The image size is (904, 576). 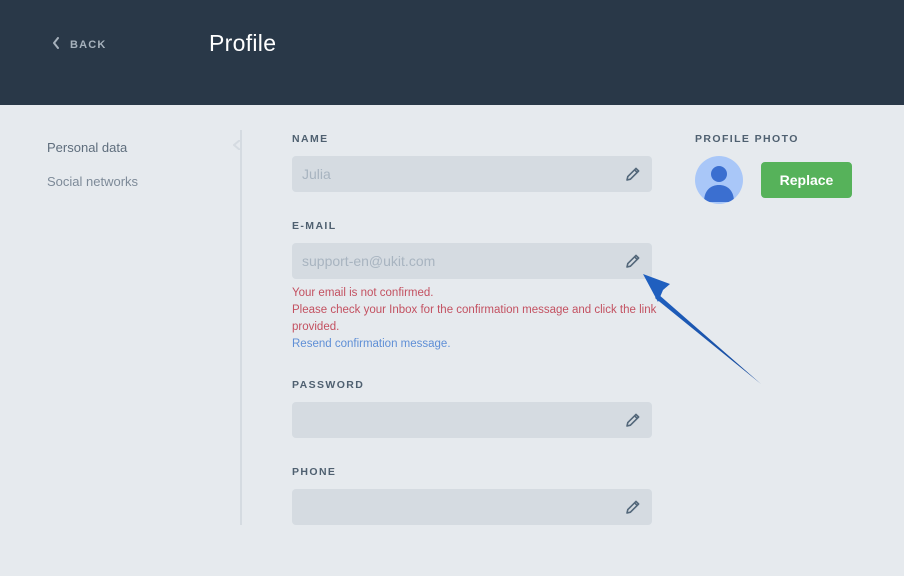 What do you see at coordinates (747, 139) in the screenshot?
I see `profile-photo-label: PROFILE PHOTO` at bounding box center [747, 139].